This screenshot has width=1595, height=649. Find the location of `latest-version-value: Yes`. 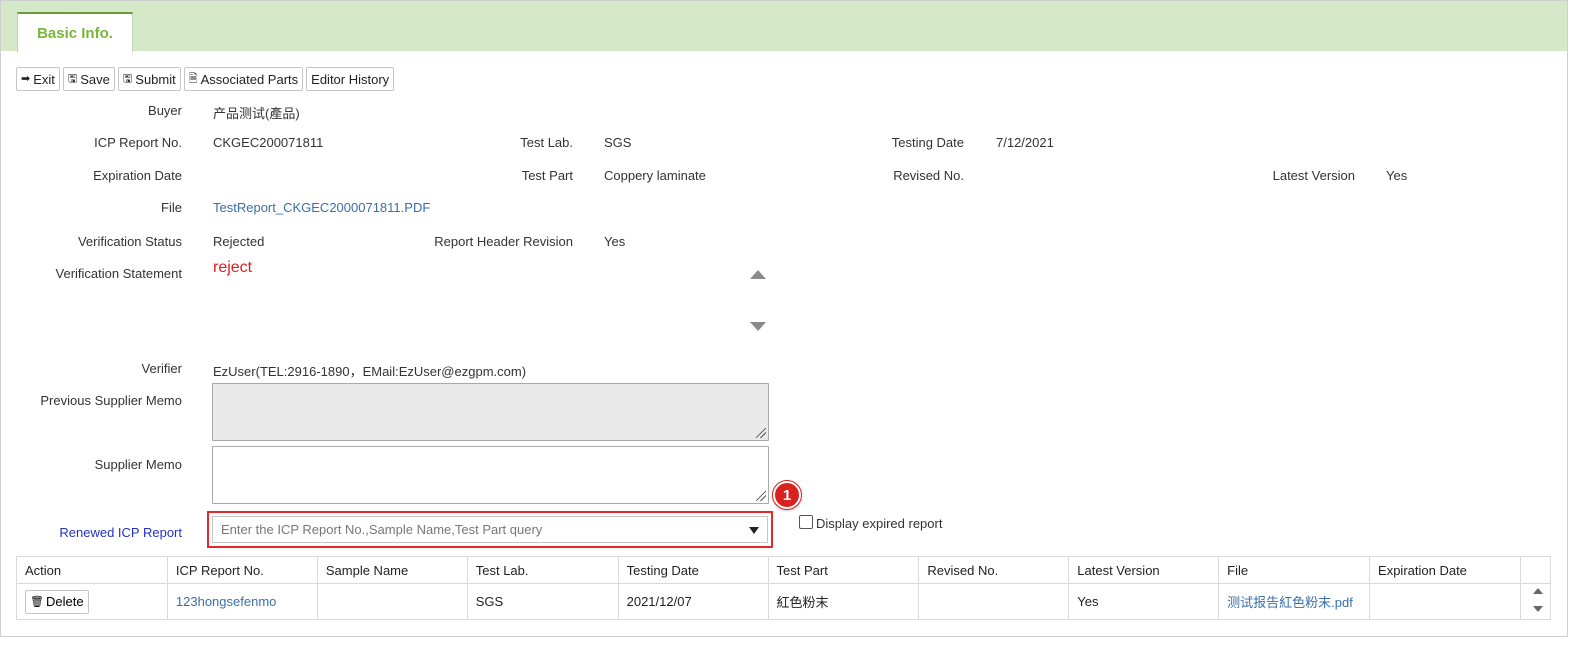

latest-version-value: Yes is located at coordinates (1397, 175).